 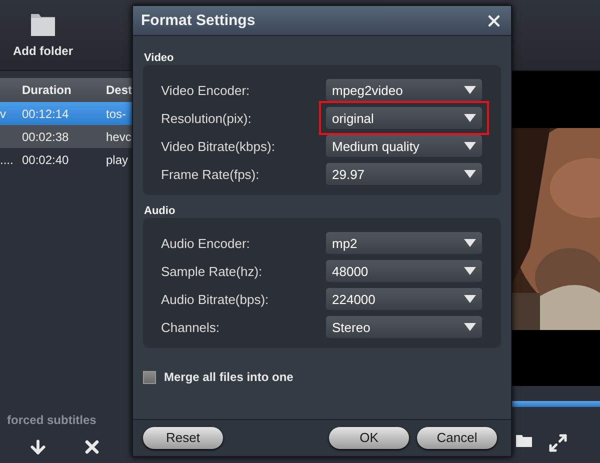 I want to click on field-label: Audio Bitrate(bps):, so click(x=215, y=299).